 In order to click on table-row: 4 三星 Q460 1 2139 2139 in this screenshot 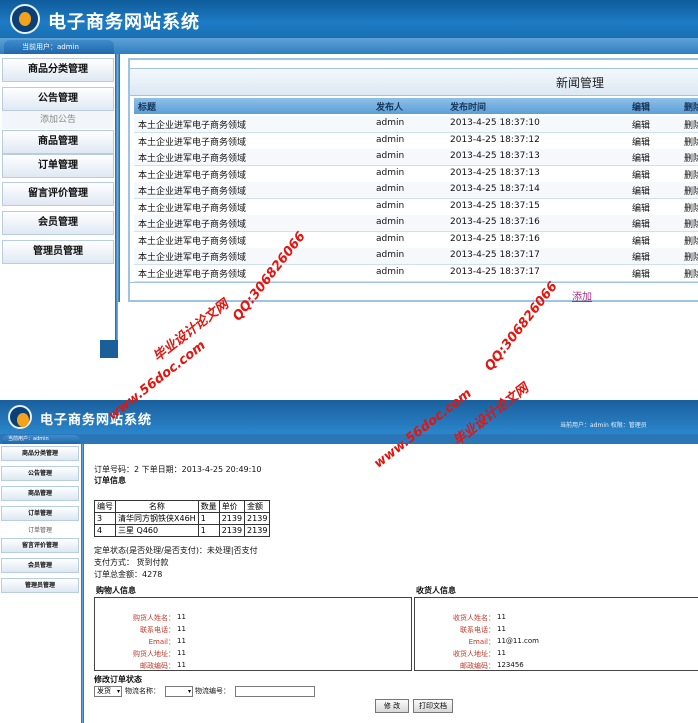, I will do `click(182, 530)`.